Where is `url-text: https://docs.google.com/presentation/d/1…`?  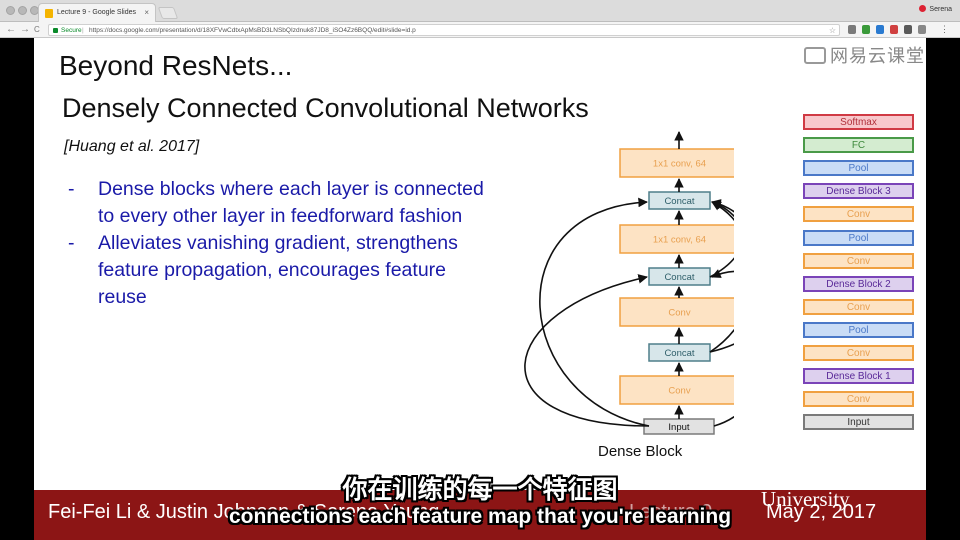
url-text: https://docs.google.com/presentation/d/1… is located at coordinates (252, 30).